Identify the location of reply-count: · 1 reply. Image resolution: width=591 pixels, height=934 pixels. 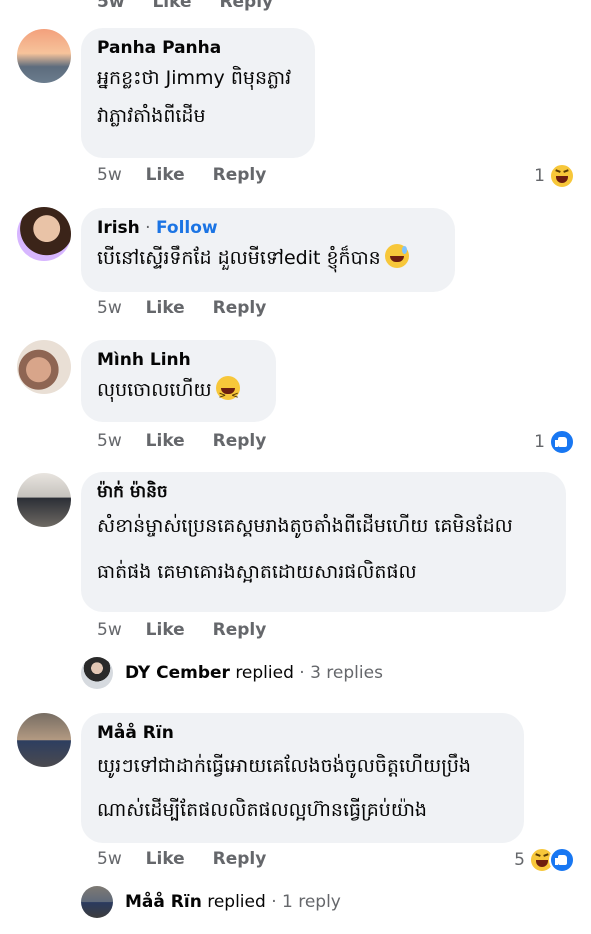
(306, 902).